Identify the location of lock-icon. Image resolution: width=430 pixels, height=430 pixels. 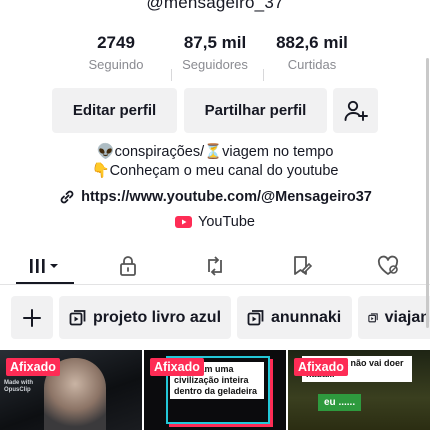
(128, 266).